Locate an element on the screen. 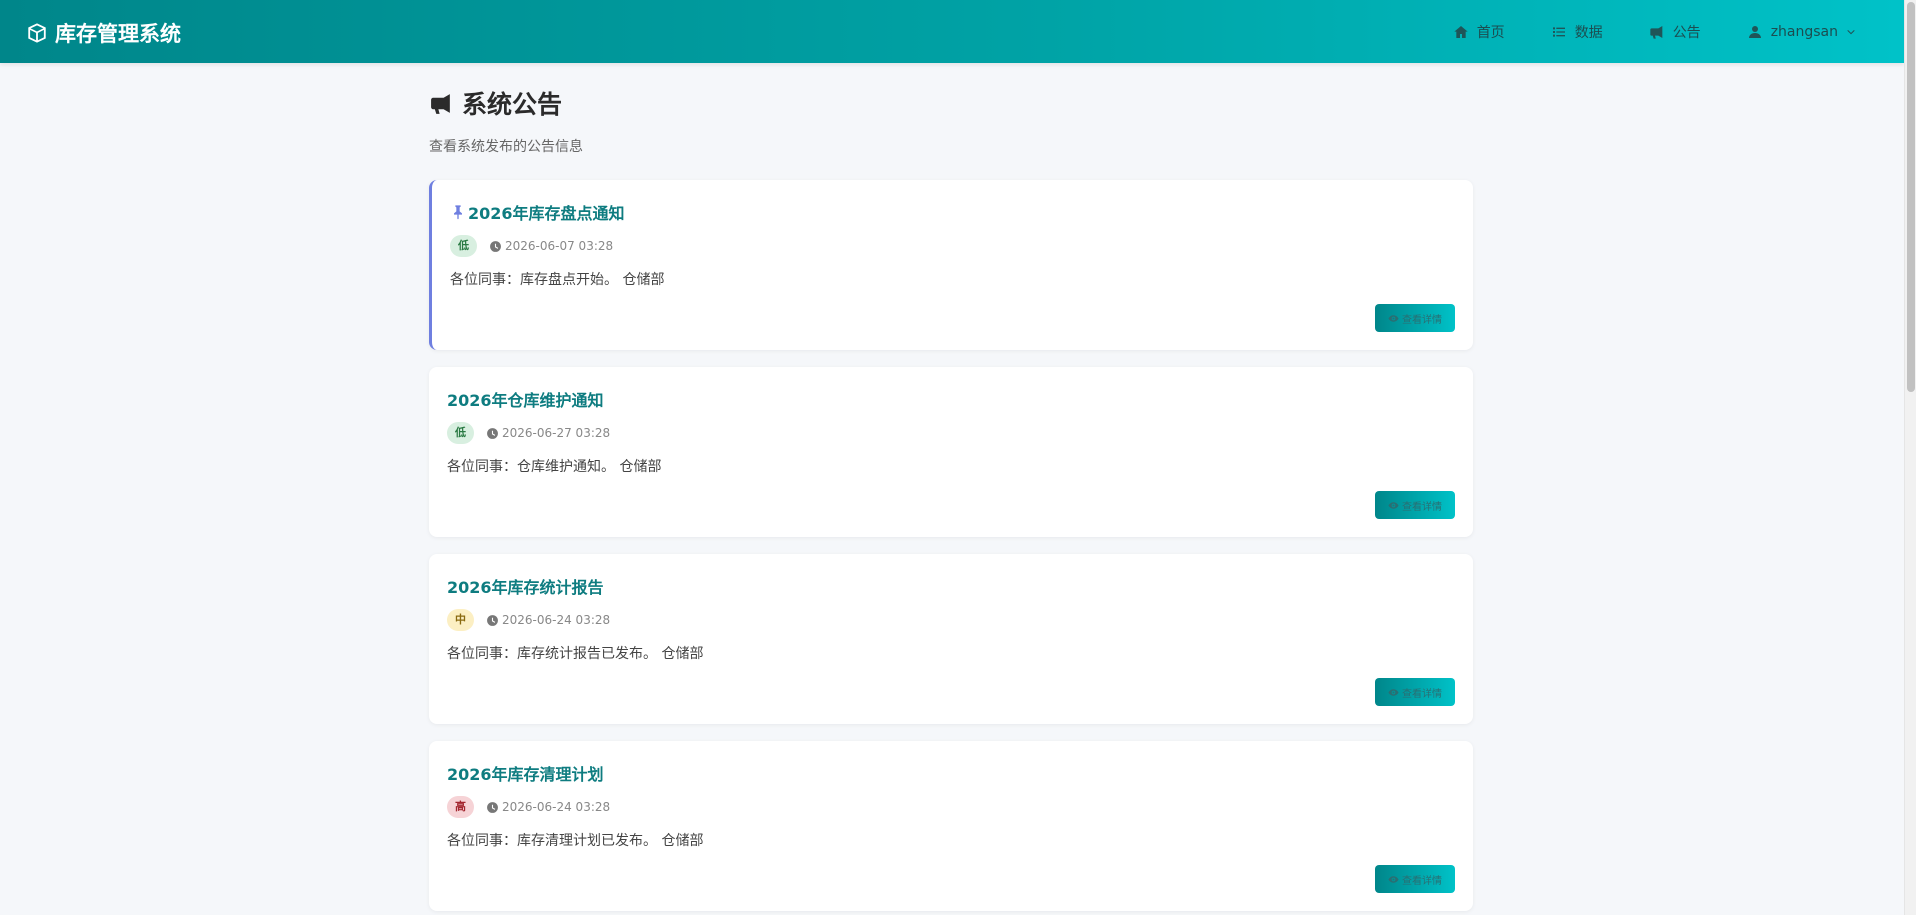 This screenshot has height=915, width=1916. nav-menu: 首页 数据 公告 zhangsan is located at coordinates (1678, 31).